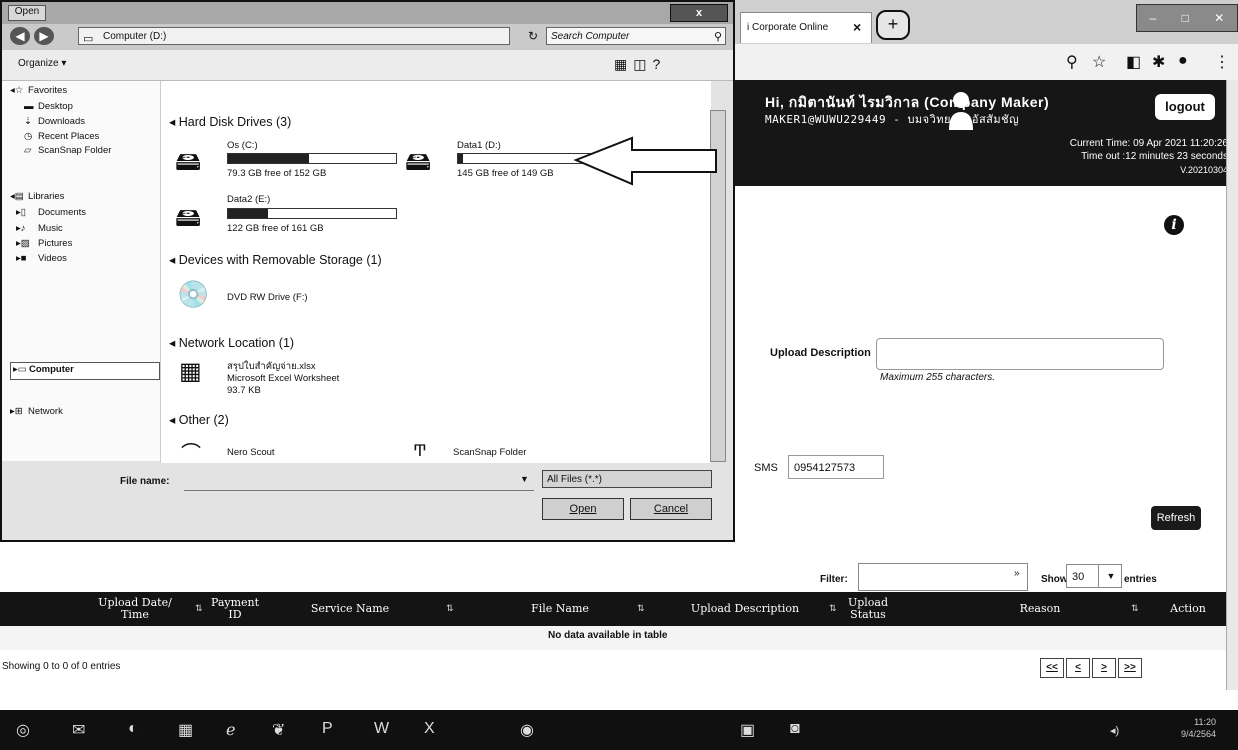 This screenshot has height=750, width=1238. What do you see at coordinates (1232, 385) in the screenshot?
I see `page-scrollbar` at bounding box center [1232, 385].